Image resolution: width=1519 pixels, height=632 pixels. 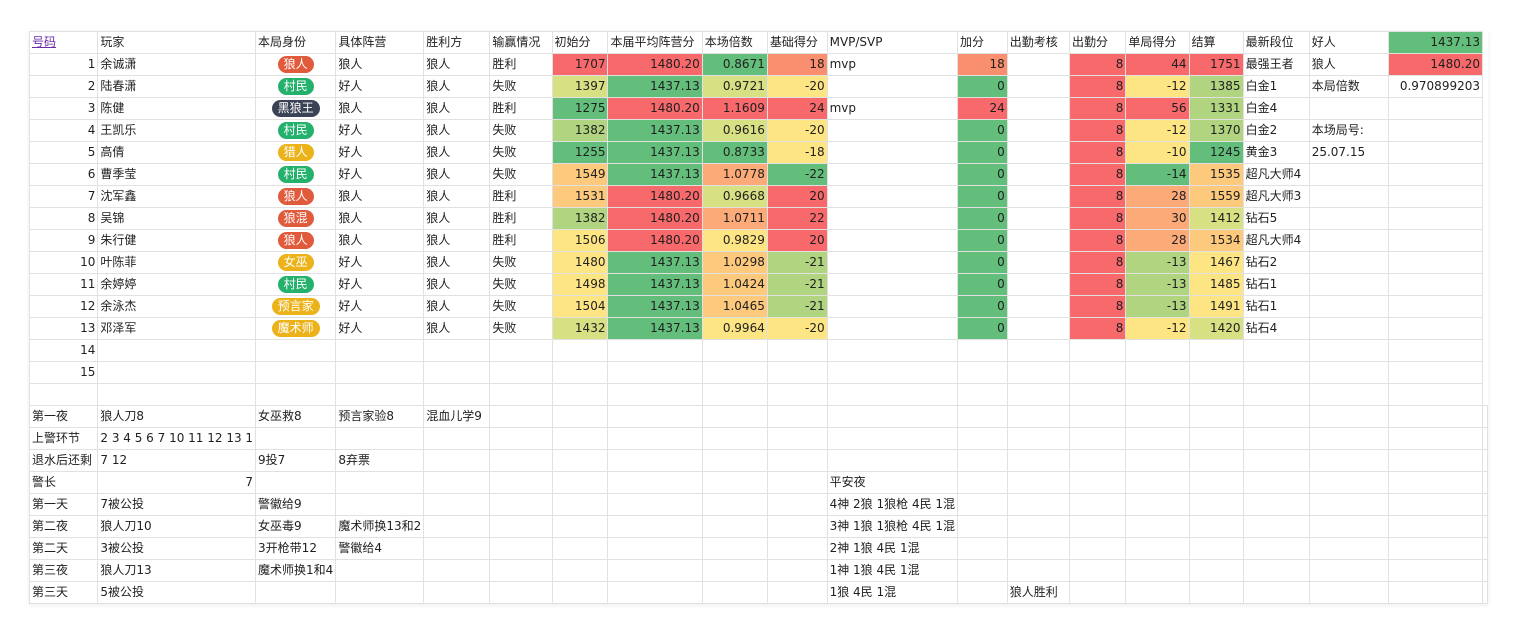 What do you see at coordinates (580, 284) in the screenshot?
I see `initial-score-cell: 1498` at bounding box center [580, 284].